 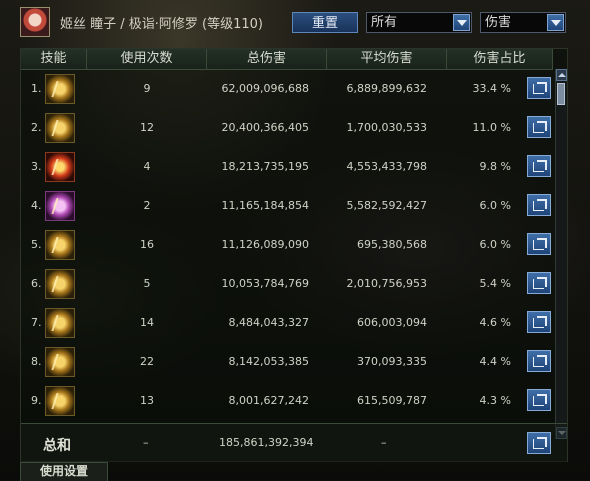 I want to click on vortex-skill-icon, so click(x=60, y=401).